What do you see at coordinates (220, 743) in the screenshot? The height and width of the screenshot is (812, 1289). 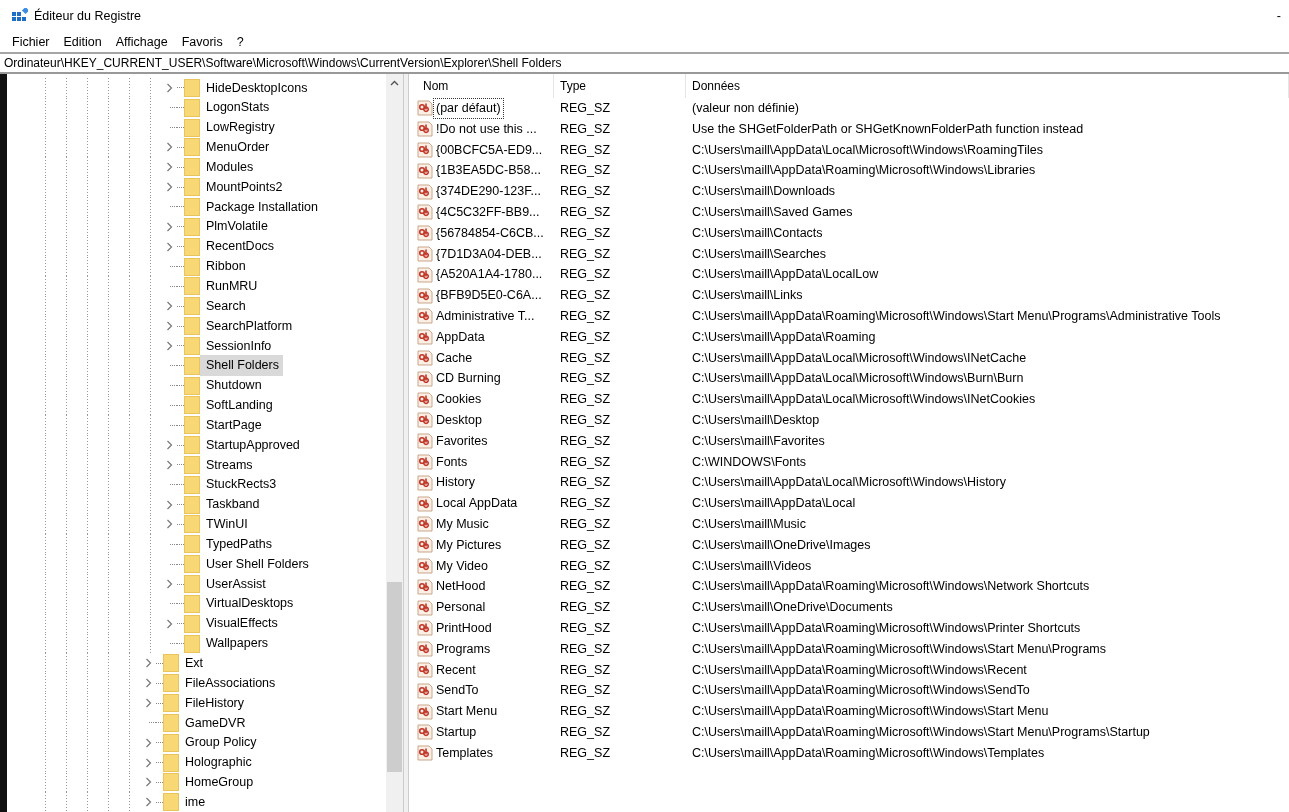 I see `tree-item: Group Policy` at bounding box center [220, 743].